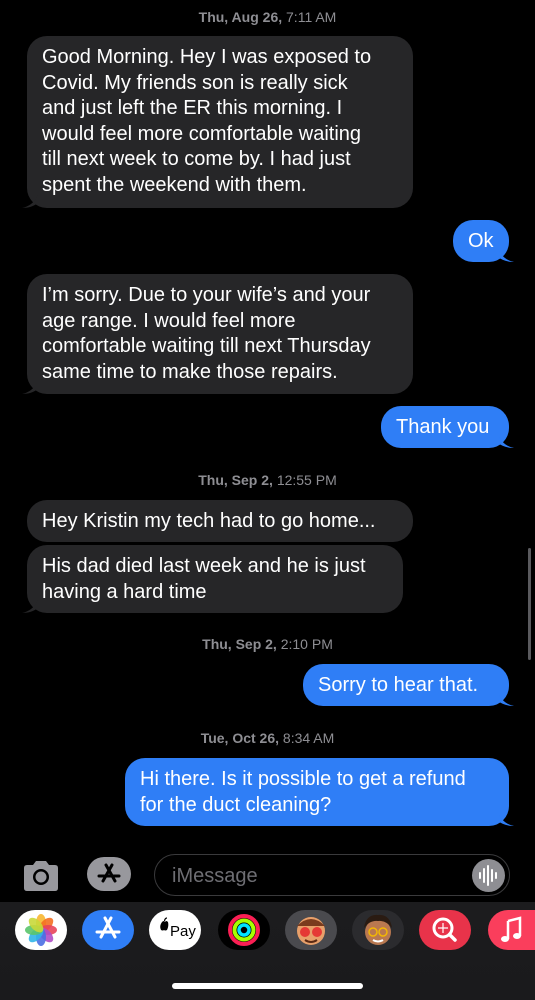 The image size is (535, 1000). Describe the element at coordinates (124, 591) in the screenshot. I see `message-line: having a hard time` at that location.